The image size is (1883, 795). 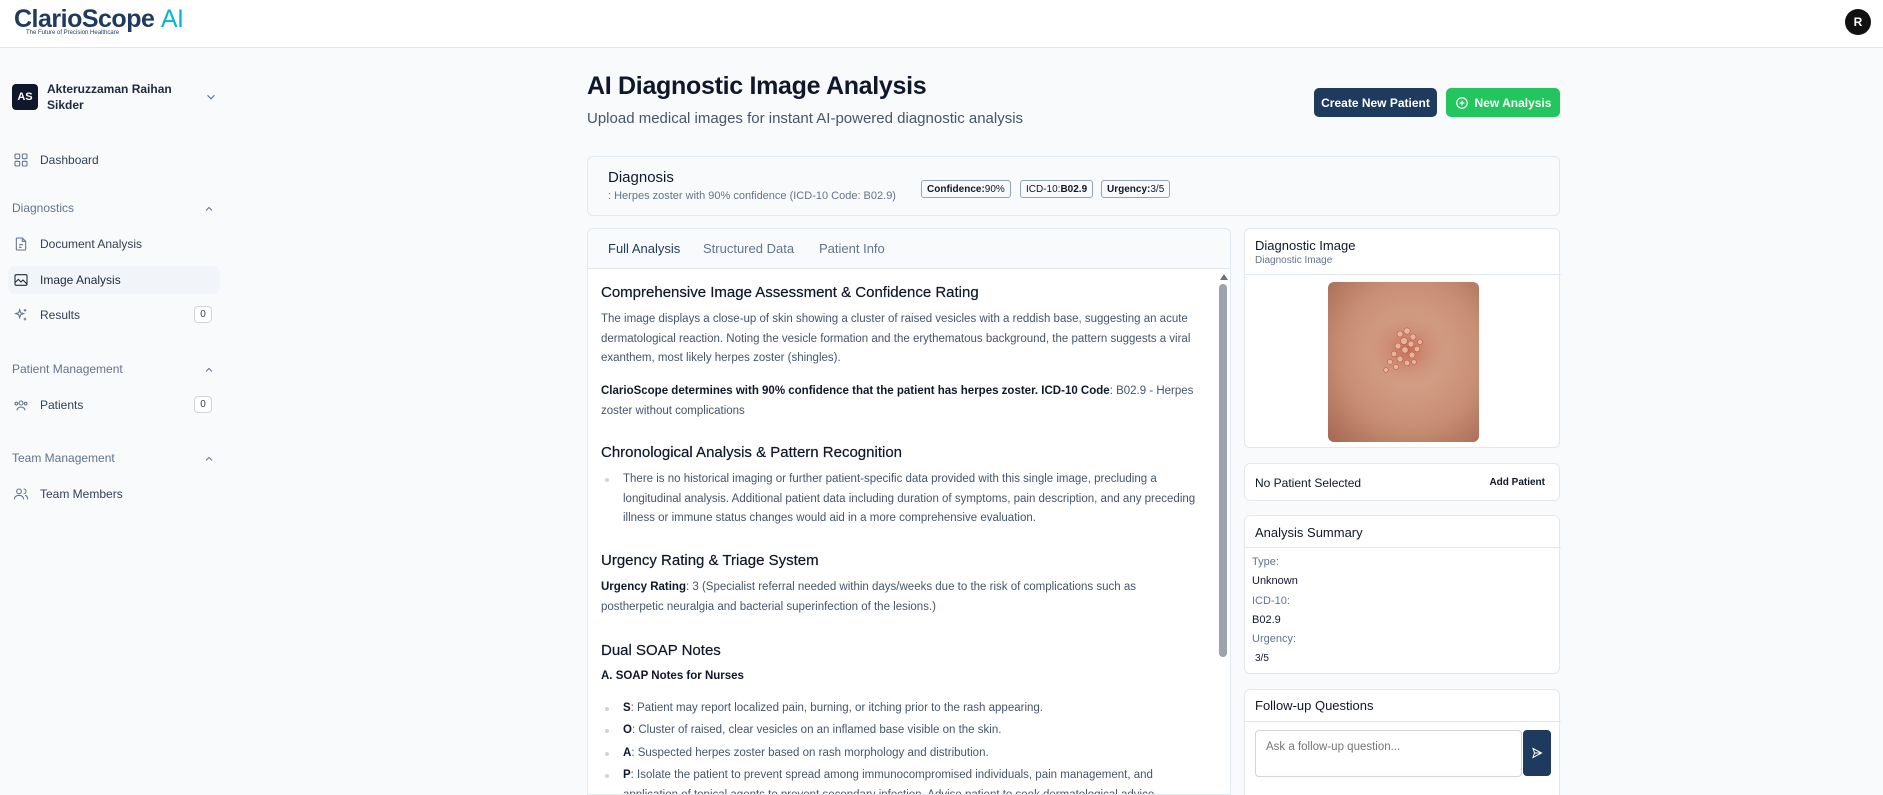 I want to click on user-name: Akteruzzaman Raihan Sikder, so click(x=109, y=97).